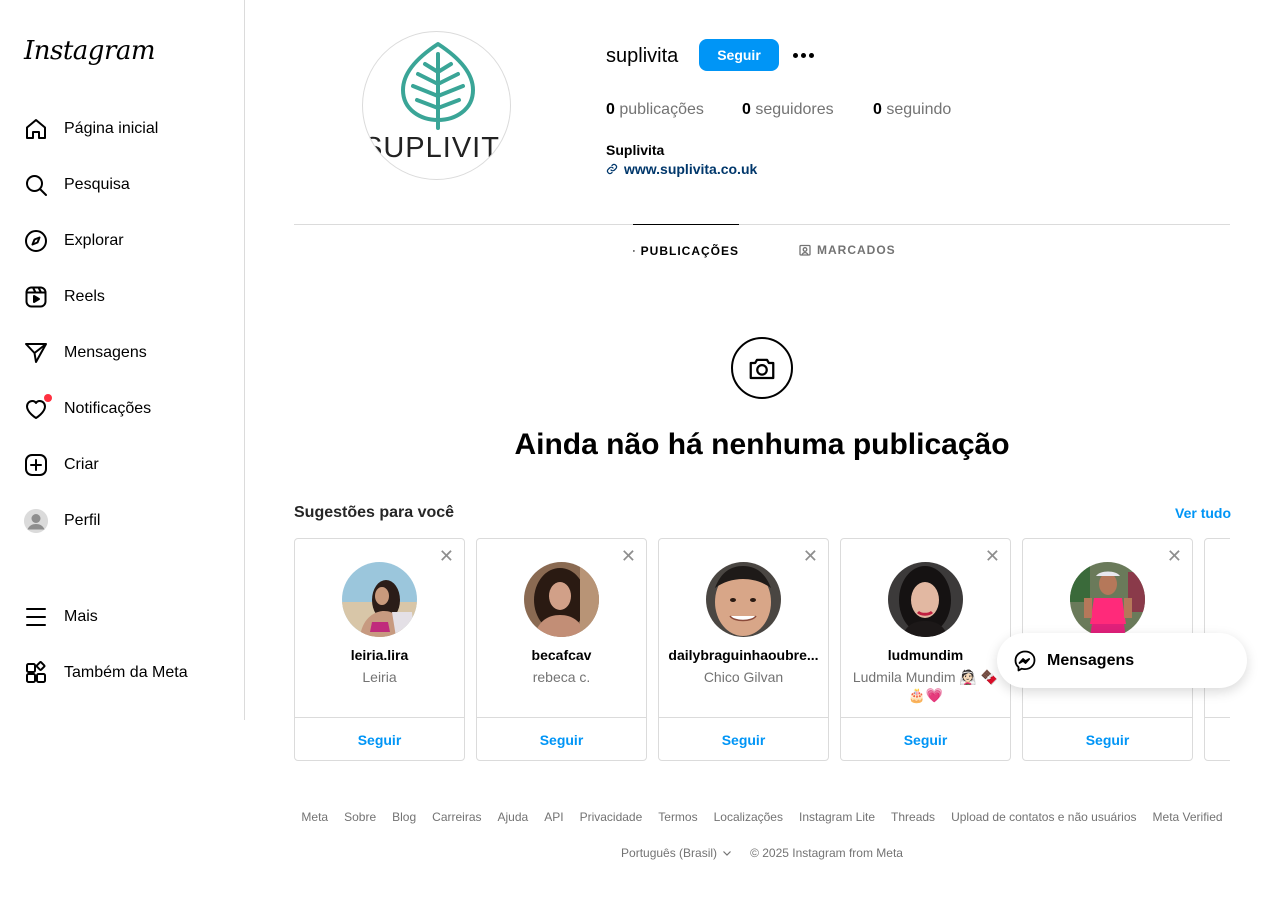 The image size is (1265, 923). I want to click on suggestion-username: leiria.lira, so click(379, 655).